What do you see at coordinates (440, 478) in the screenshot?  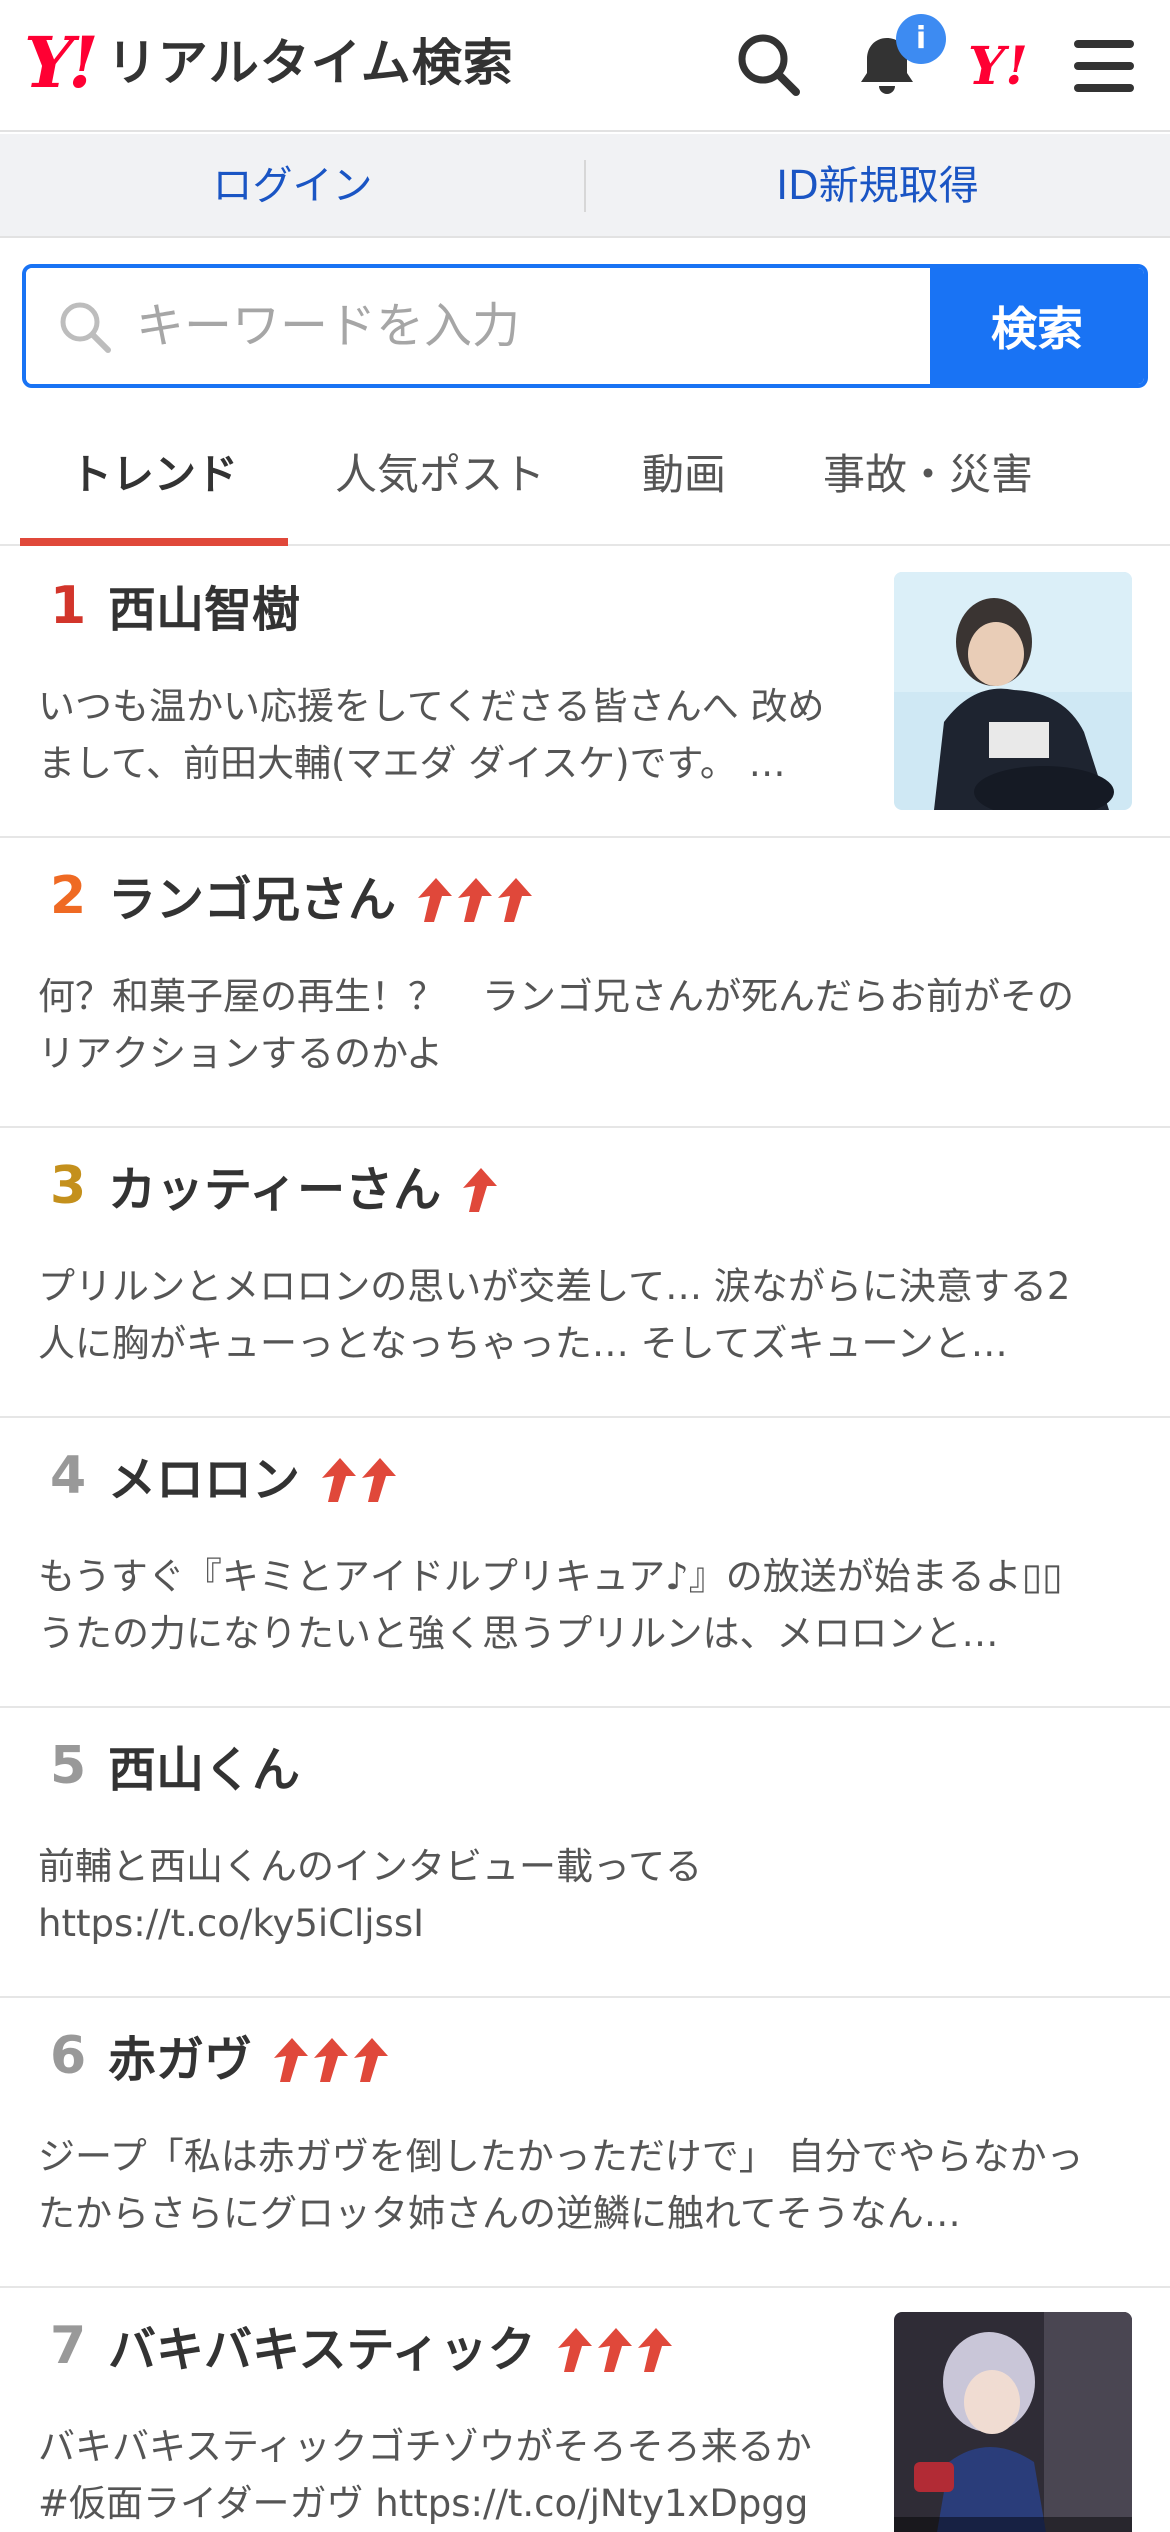 I see `tab-popular-posts: 人気ポスト` at bounding box center [440, 478].